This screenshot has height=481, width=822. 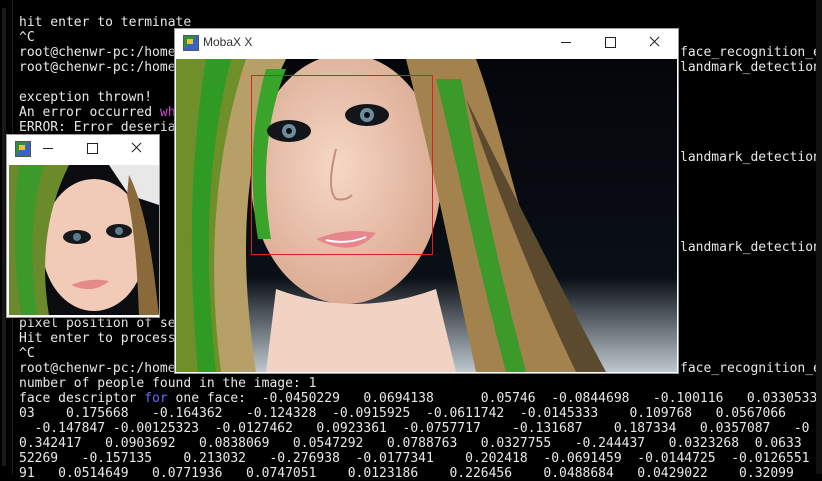 I want to click on main-window-title: MobaX X, so click(x=228, y=42).